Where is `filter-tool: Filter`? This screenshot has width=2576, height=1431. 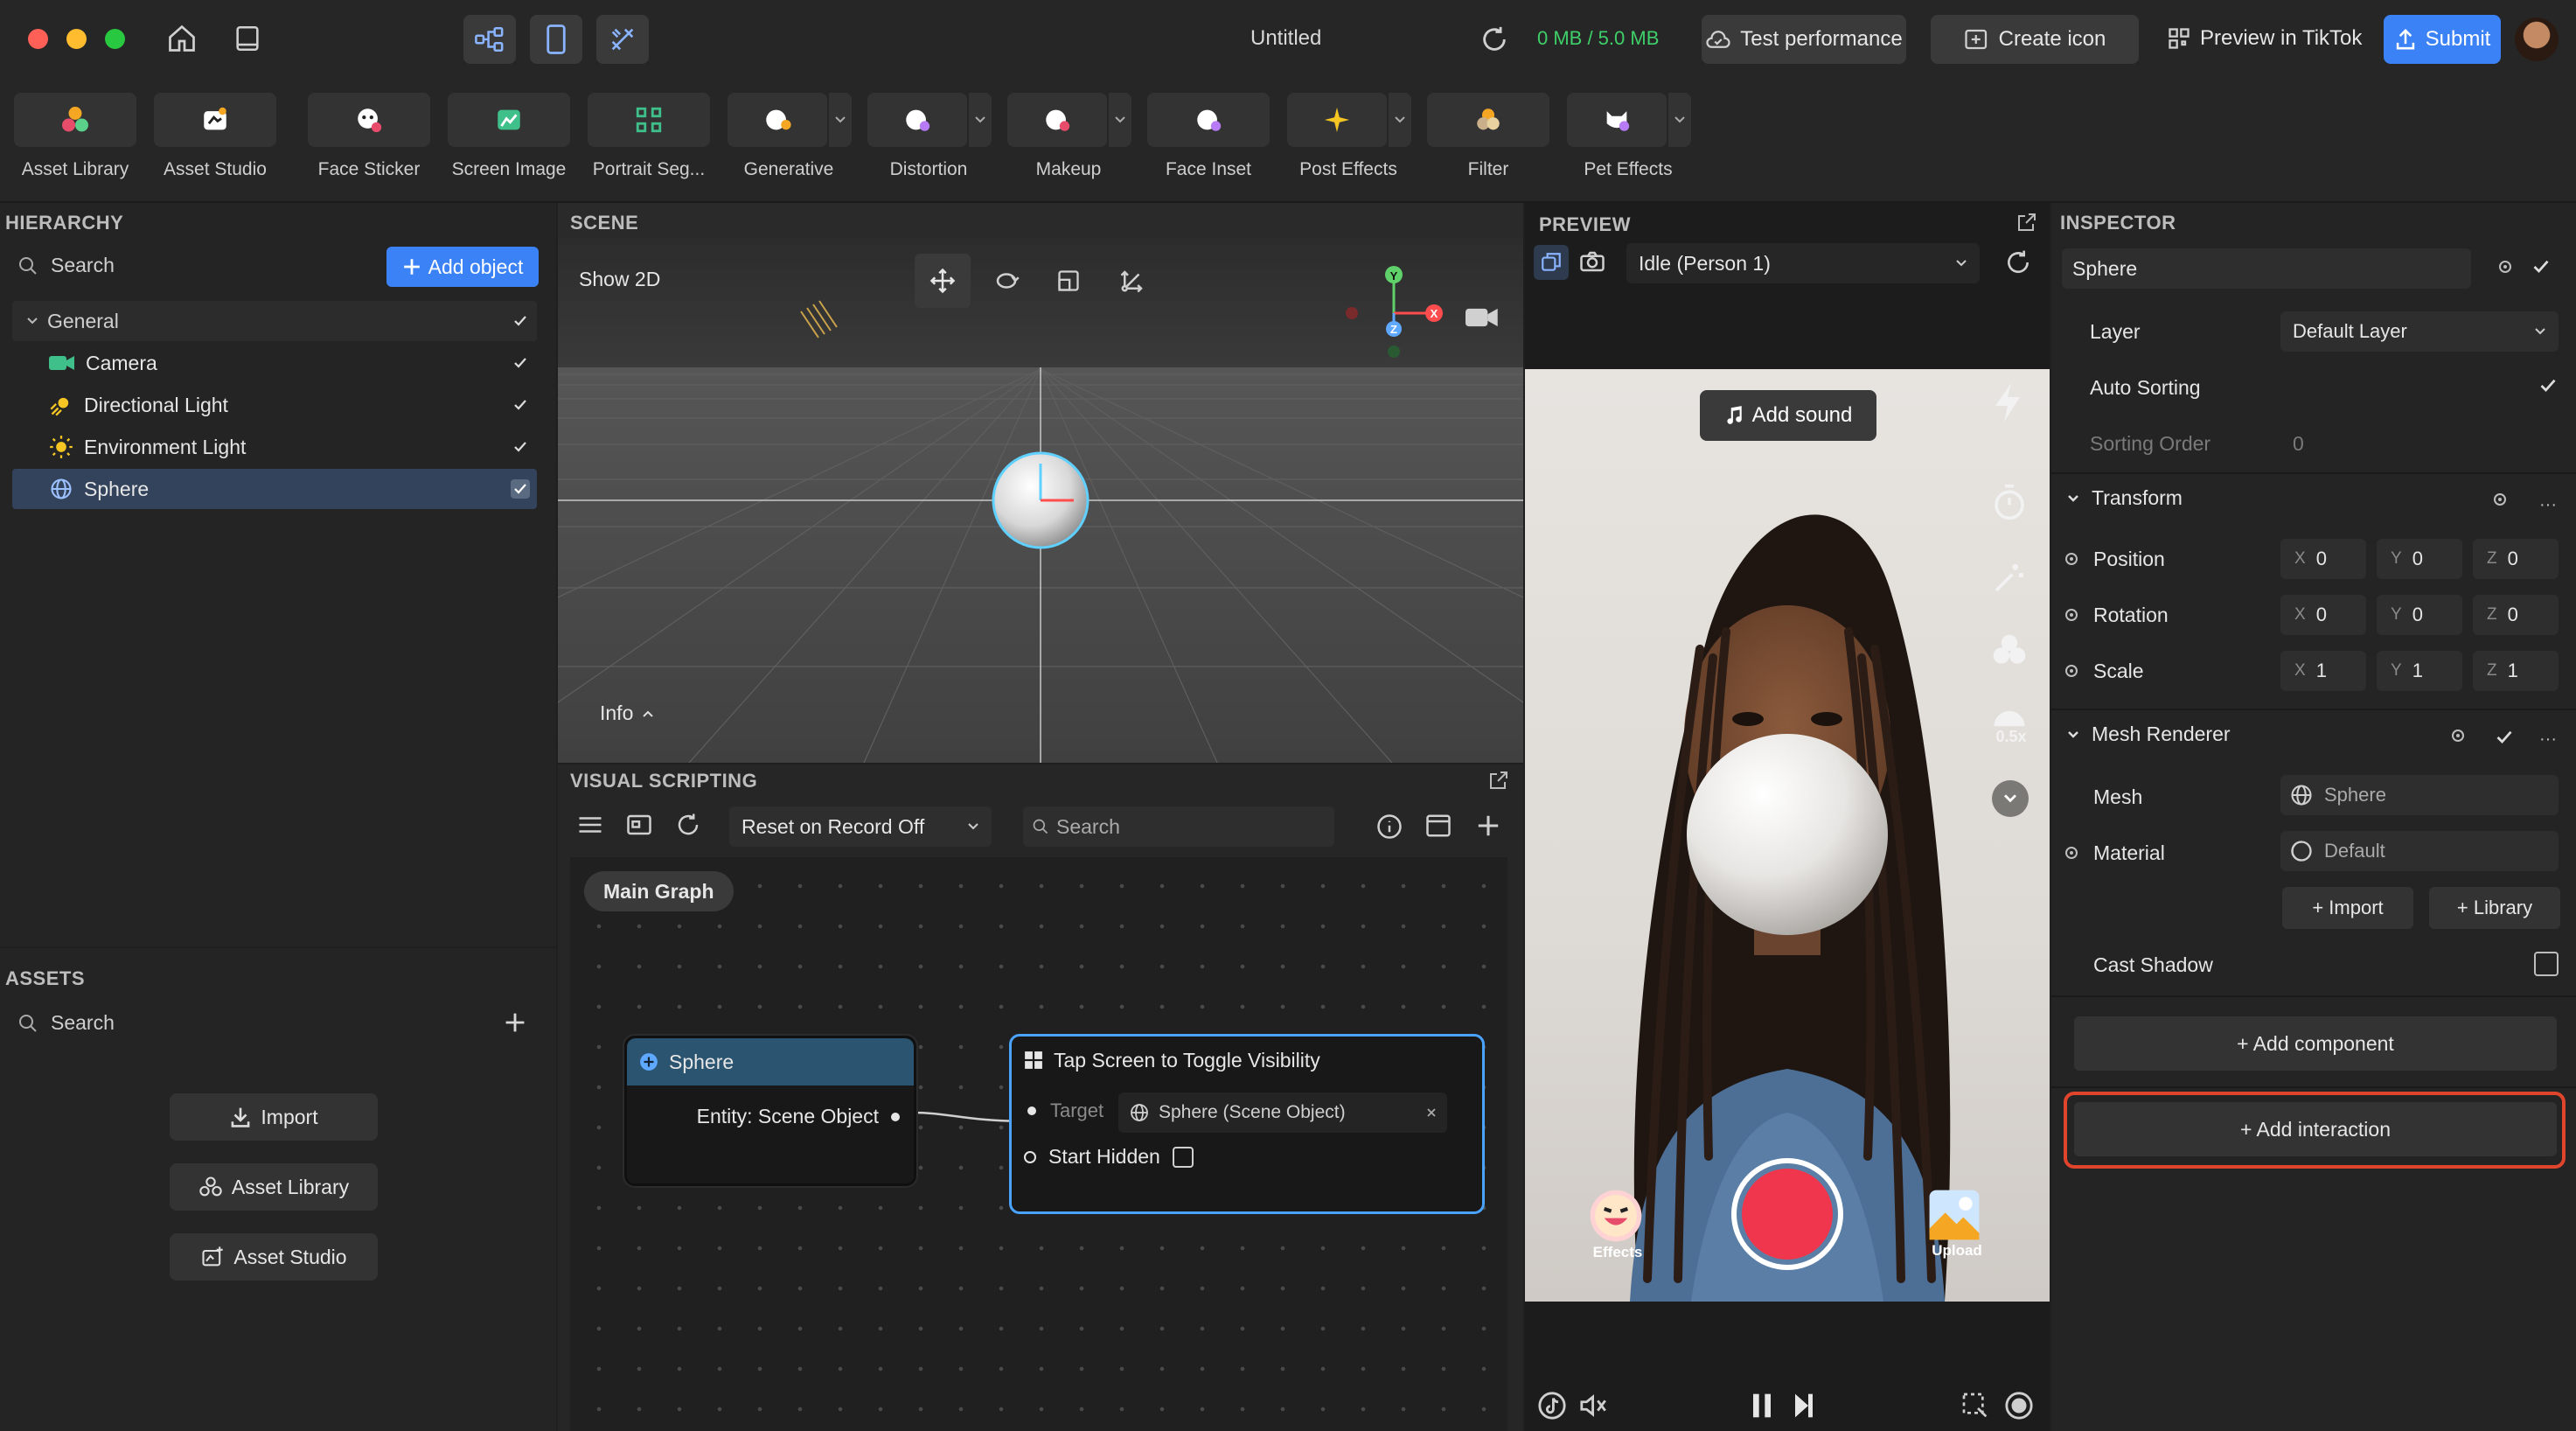
filter-tool: Filter is located at coordinates (1488, 142).